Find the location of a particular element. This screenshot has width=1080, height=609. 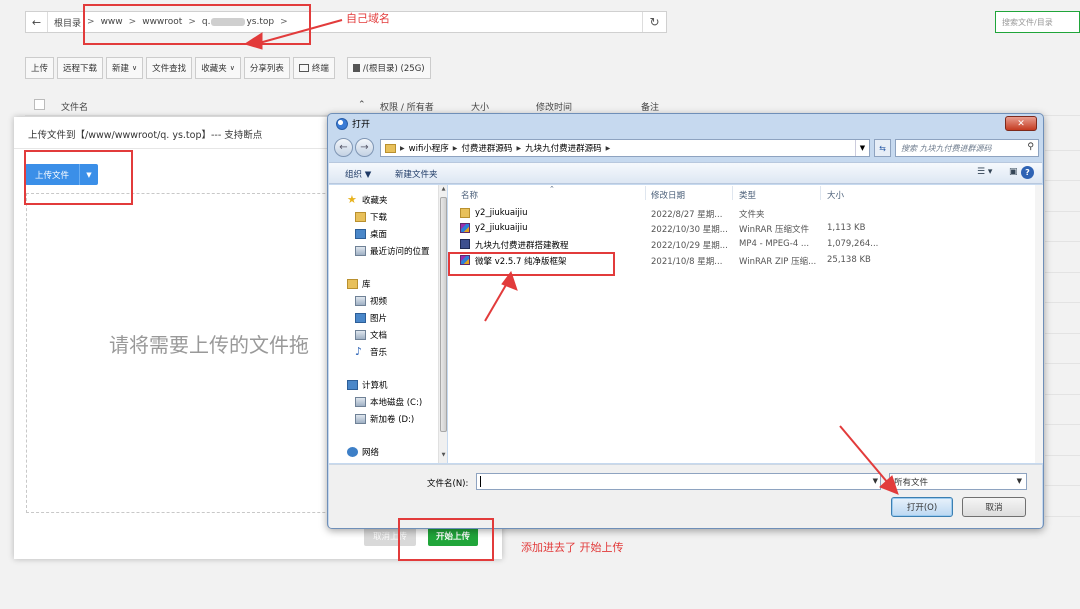

arrow-to-open-button is located at coordinates (866, 457).